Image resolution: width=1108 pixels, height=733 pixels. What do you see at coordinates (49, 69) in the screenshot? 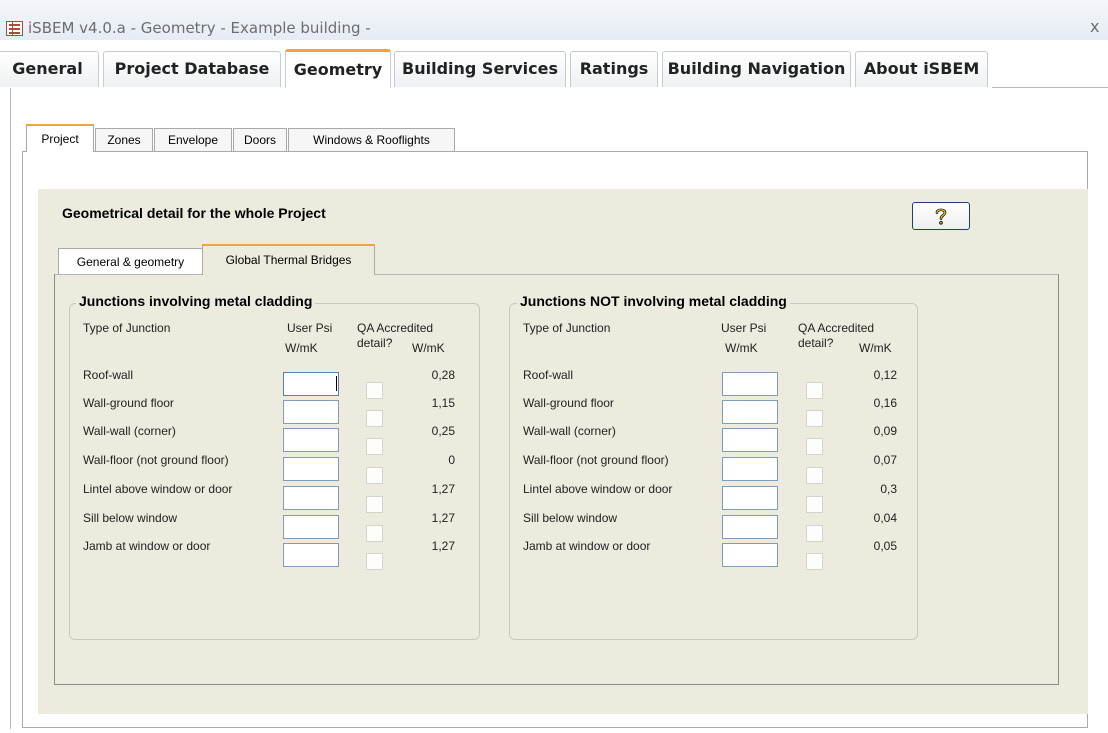
I see `tab-general: General` at bounding box center [49, 69].